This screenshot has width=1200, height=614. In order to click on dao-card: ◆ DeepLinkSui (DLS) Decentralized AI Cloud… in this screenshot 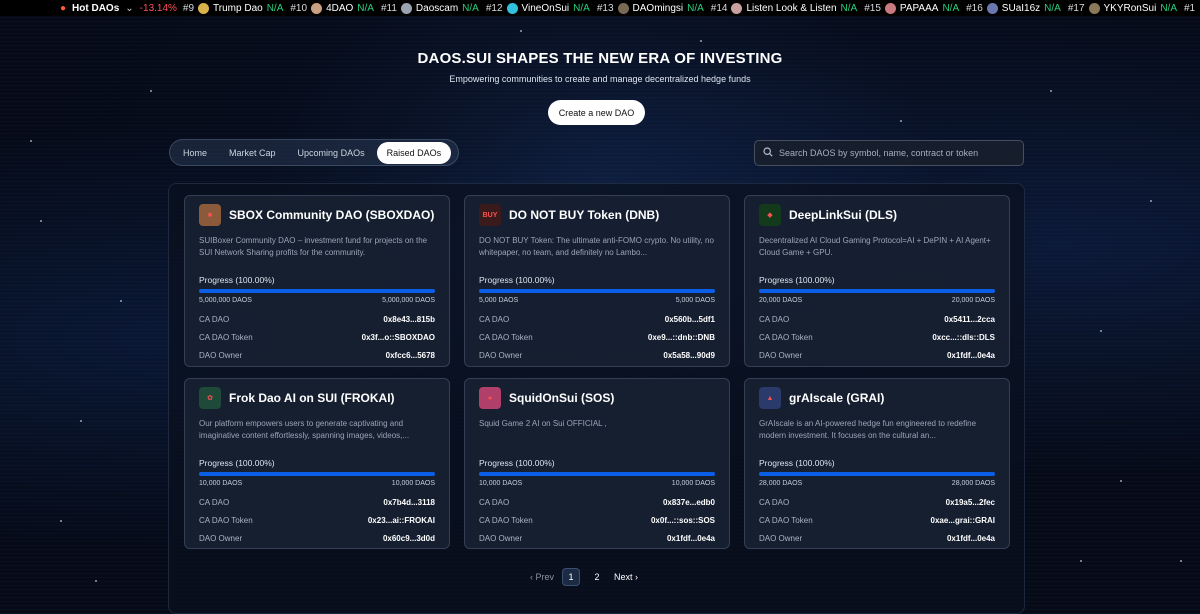, I will do `click(877, 281)`.